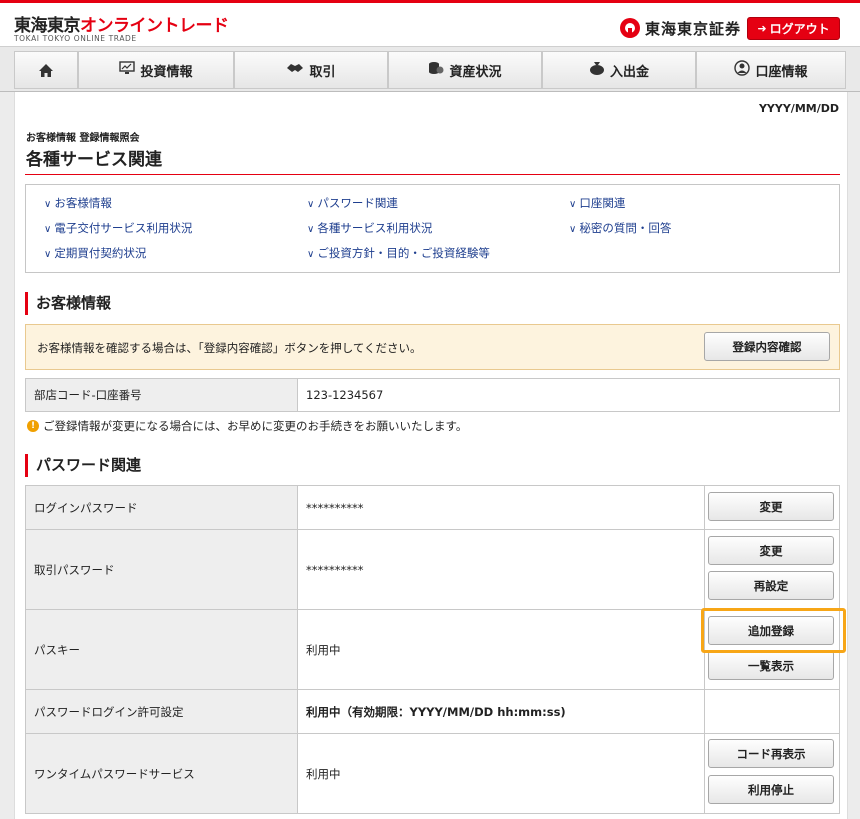 The width and height of the screenshot is (860, 819). What do you see at coordinates (94, 160) in the screenshot?
I see `page-title: 各種サービス関連` at bounding box center [94, 160].